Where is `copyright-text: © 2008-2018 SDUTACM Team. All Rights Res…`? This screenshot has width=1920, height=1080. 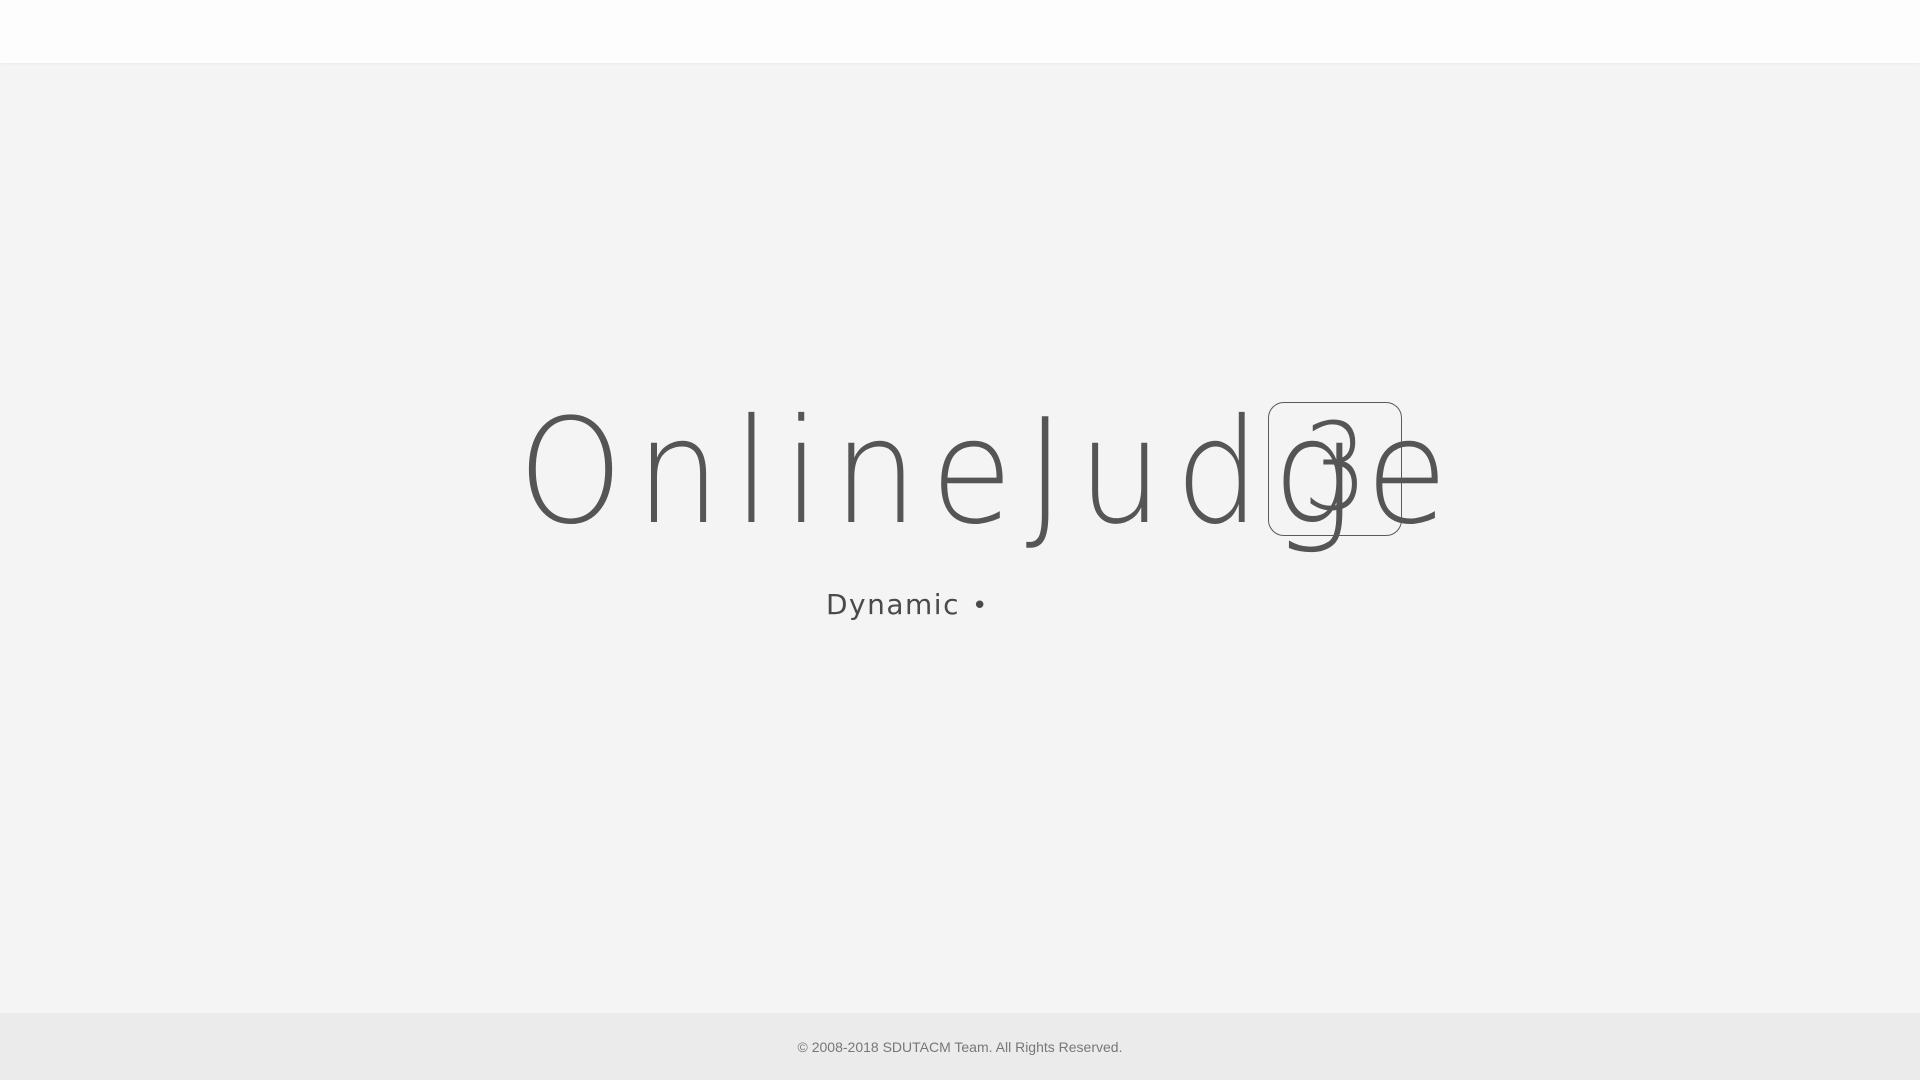 copyright-text: © 2008-2018 SDUTACM Team. All Rights Res… is located at coordinates (960, 1046).